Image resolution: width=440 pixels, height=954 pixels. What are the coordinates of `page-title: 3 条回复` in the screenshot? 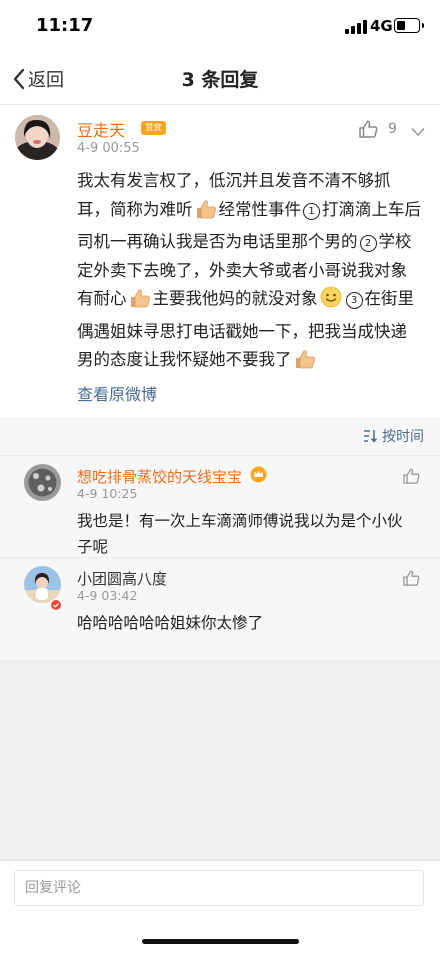 It's located at (220, 80).